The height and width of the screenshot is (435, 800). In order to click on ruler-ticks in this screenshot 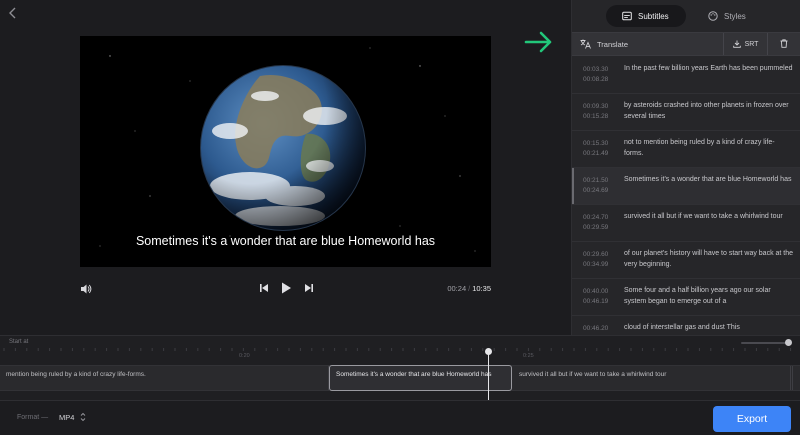, I will do `click(397, 349)`.